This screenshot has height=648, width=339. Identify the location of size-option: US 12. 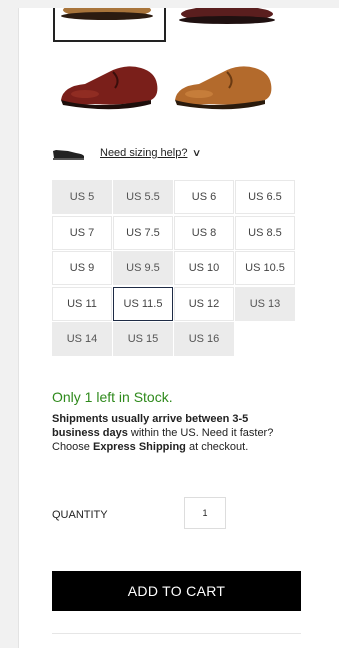
(204, 303).